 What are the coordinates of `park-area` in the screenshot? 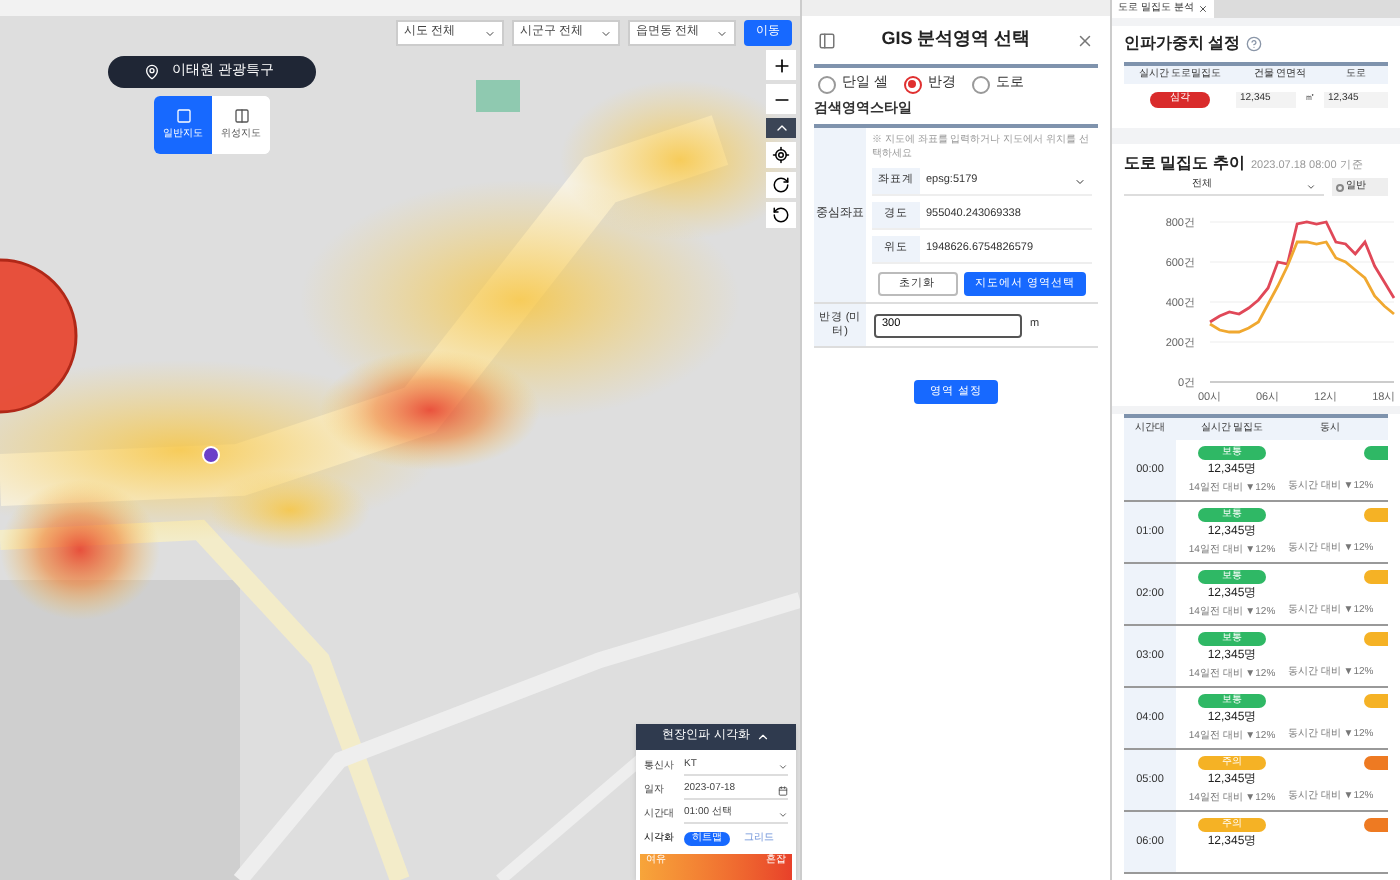 It's located at (498, 96).